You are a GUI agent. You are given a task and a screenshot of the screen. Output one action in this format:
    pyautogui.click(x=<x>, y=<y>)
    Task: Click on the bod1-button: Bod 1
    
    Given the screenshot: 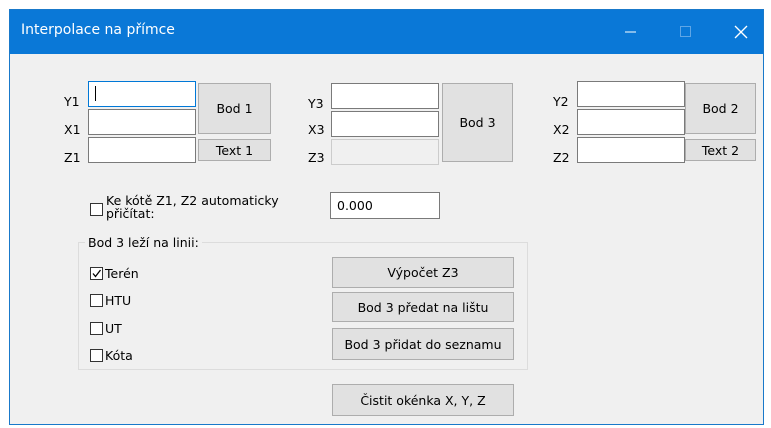 What is the action you would take?
    pyautogui.click(x=234, y=108)
    